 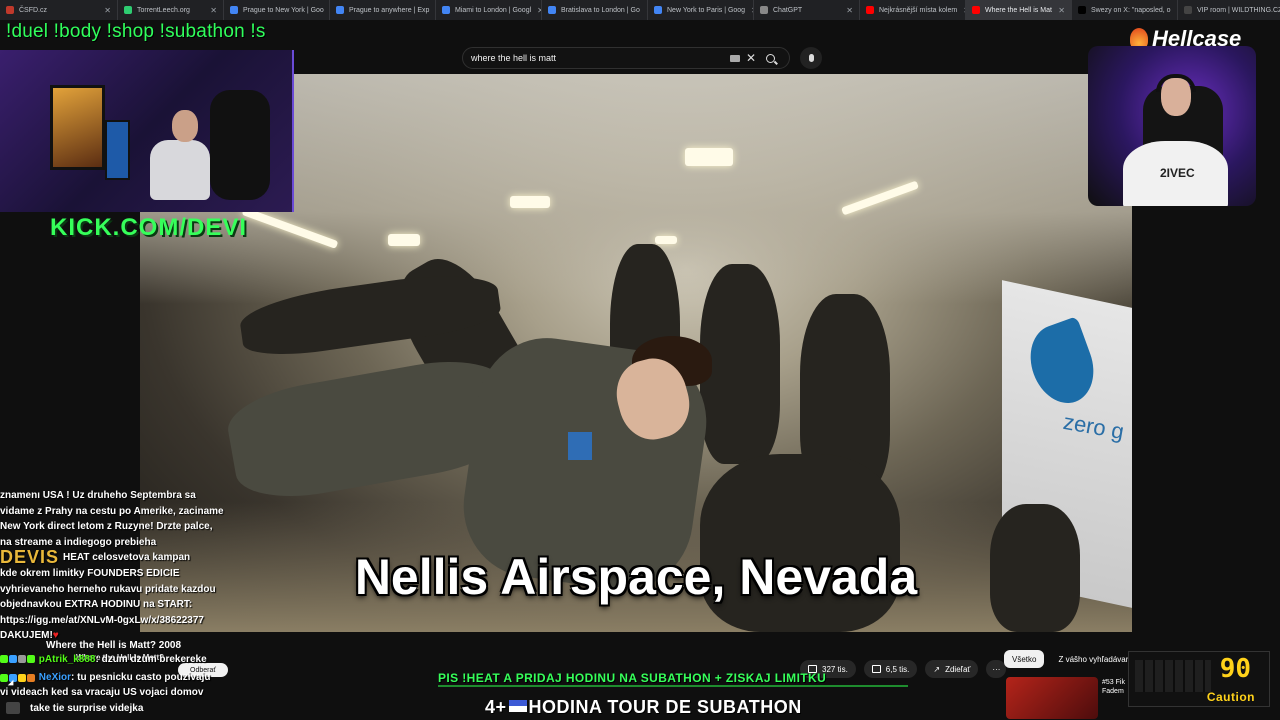 I want to click on browser-tab: Miami to London | Googl✕, so click(x=489, y=10).